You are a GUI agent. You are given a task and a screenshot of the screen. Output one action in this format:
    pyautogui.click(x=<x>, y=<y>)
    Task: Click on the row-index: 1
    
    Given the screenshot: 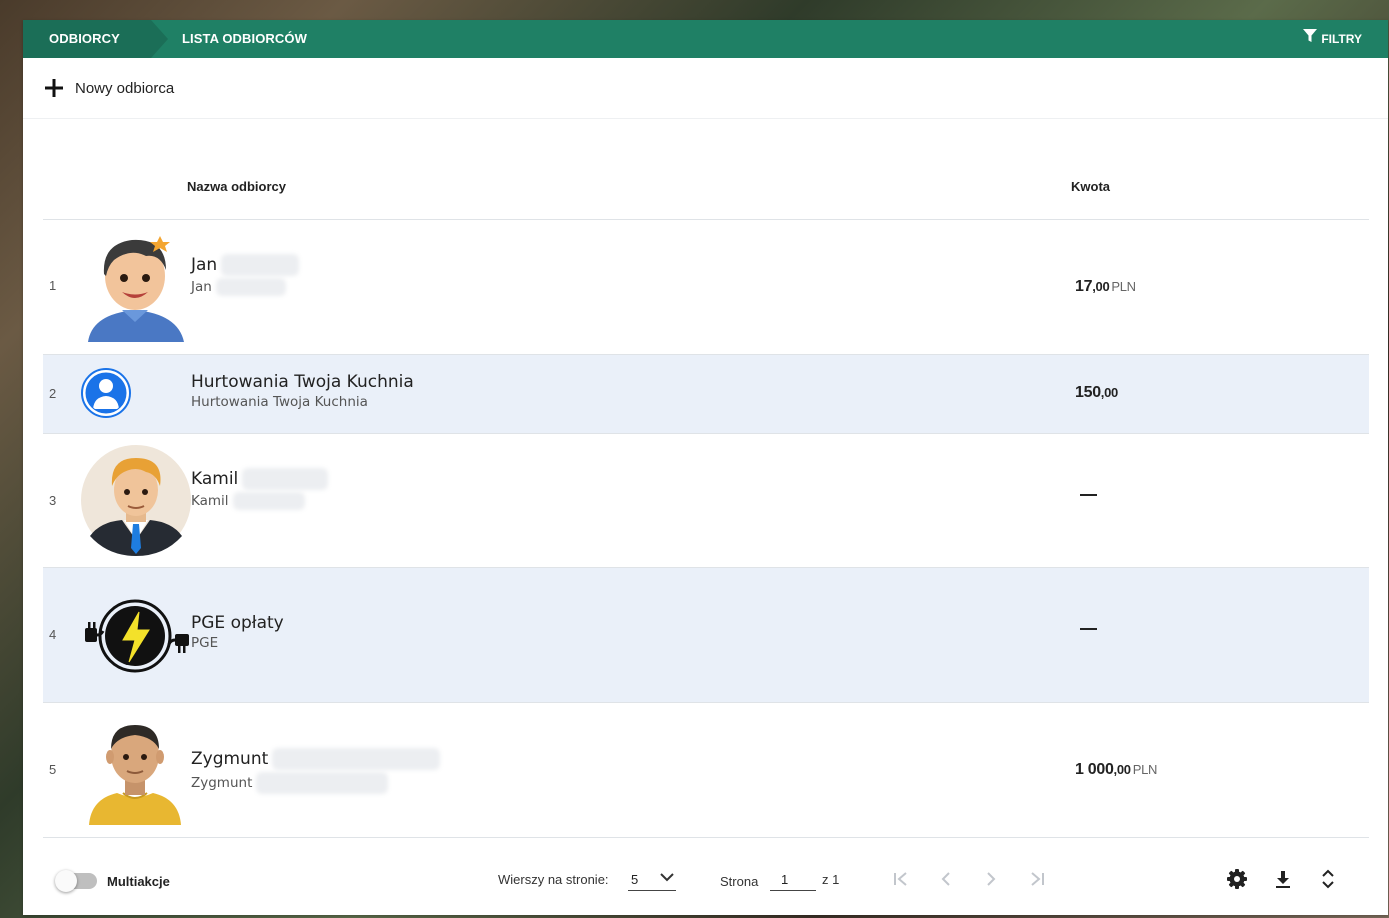 What is the action you would take?
    pyautogui.click(x=53, y=285)
    